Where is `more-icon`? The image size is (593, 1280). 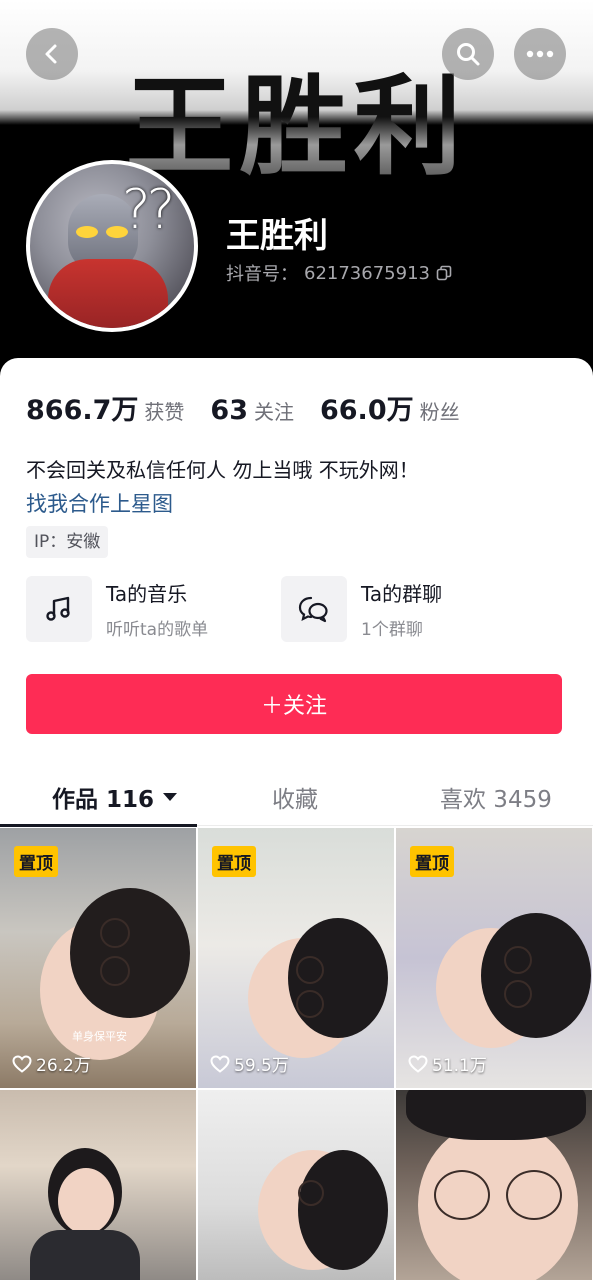 more-icon is located at coordinates (540, 54).